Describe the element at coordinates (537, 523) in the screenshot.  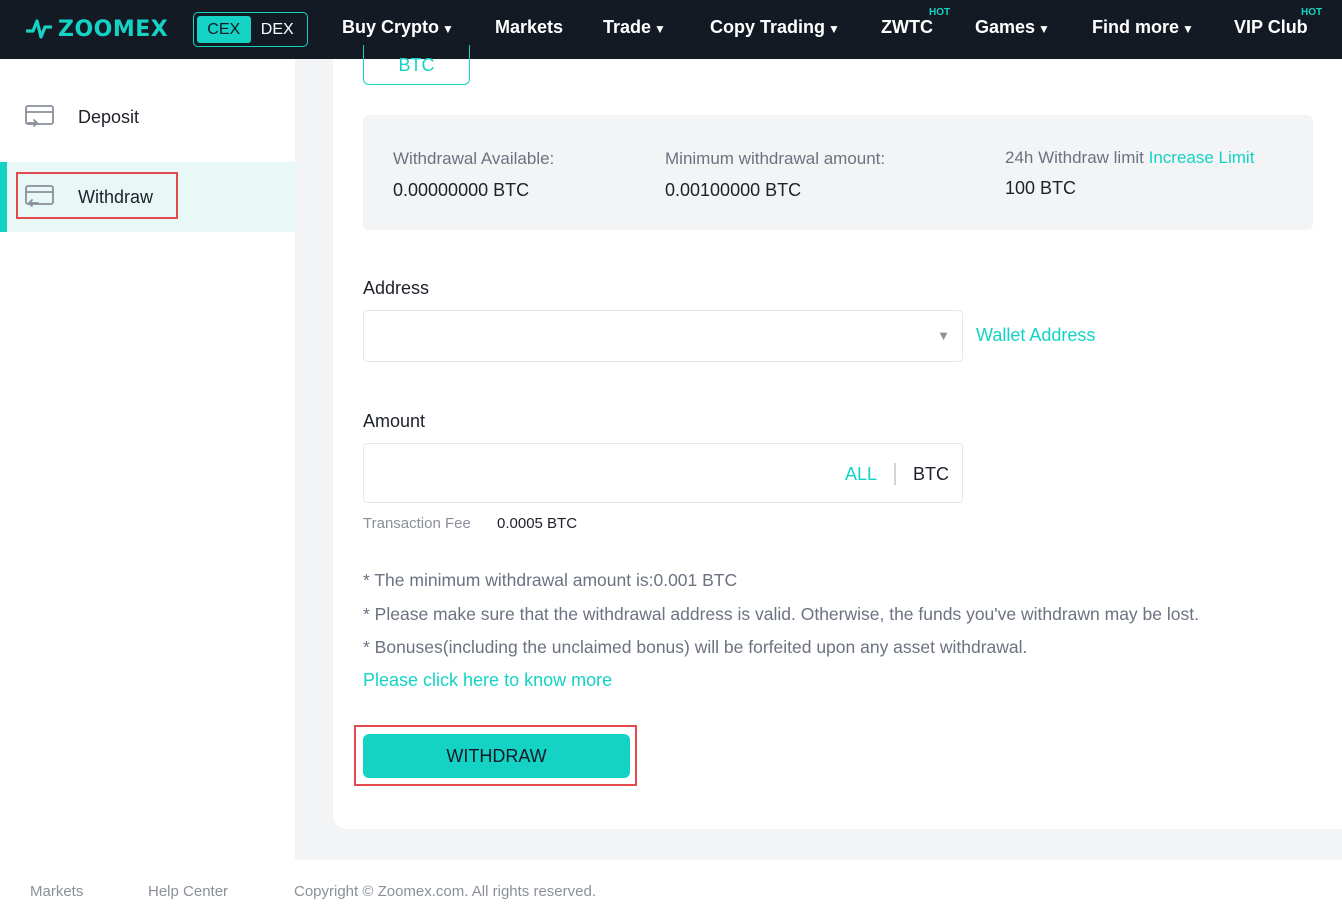
I see `fee-value: 0.0005 BTC` at that location.